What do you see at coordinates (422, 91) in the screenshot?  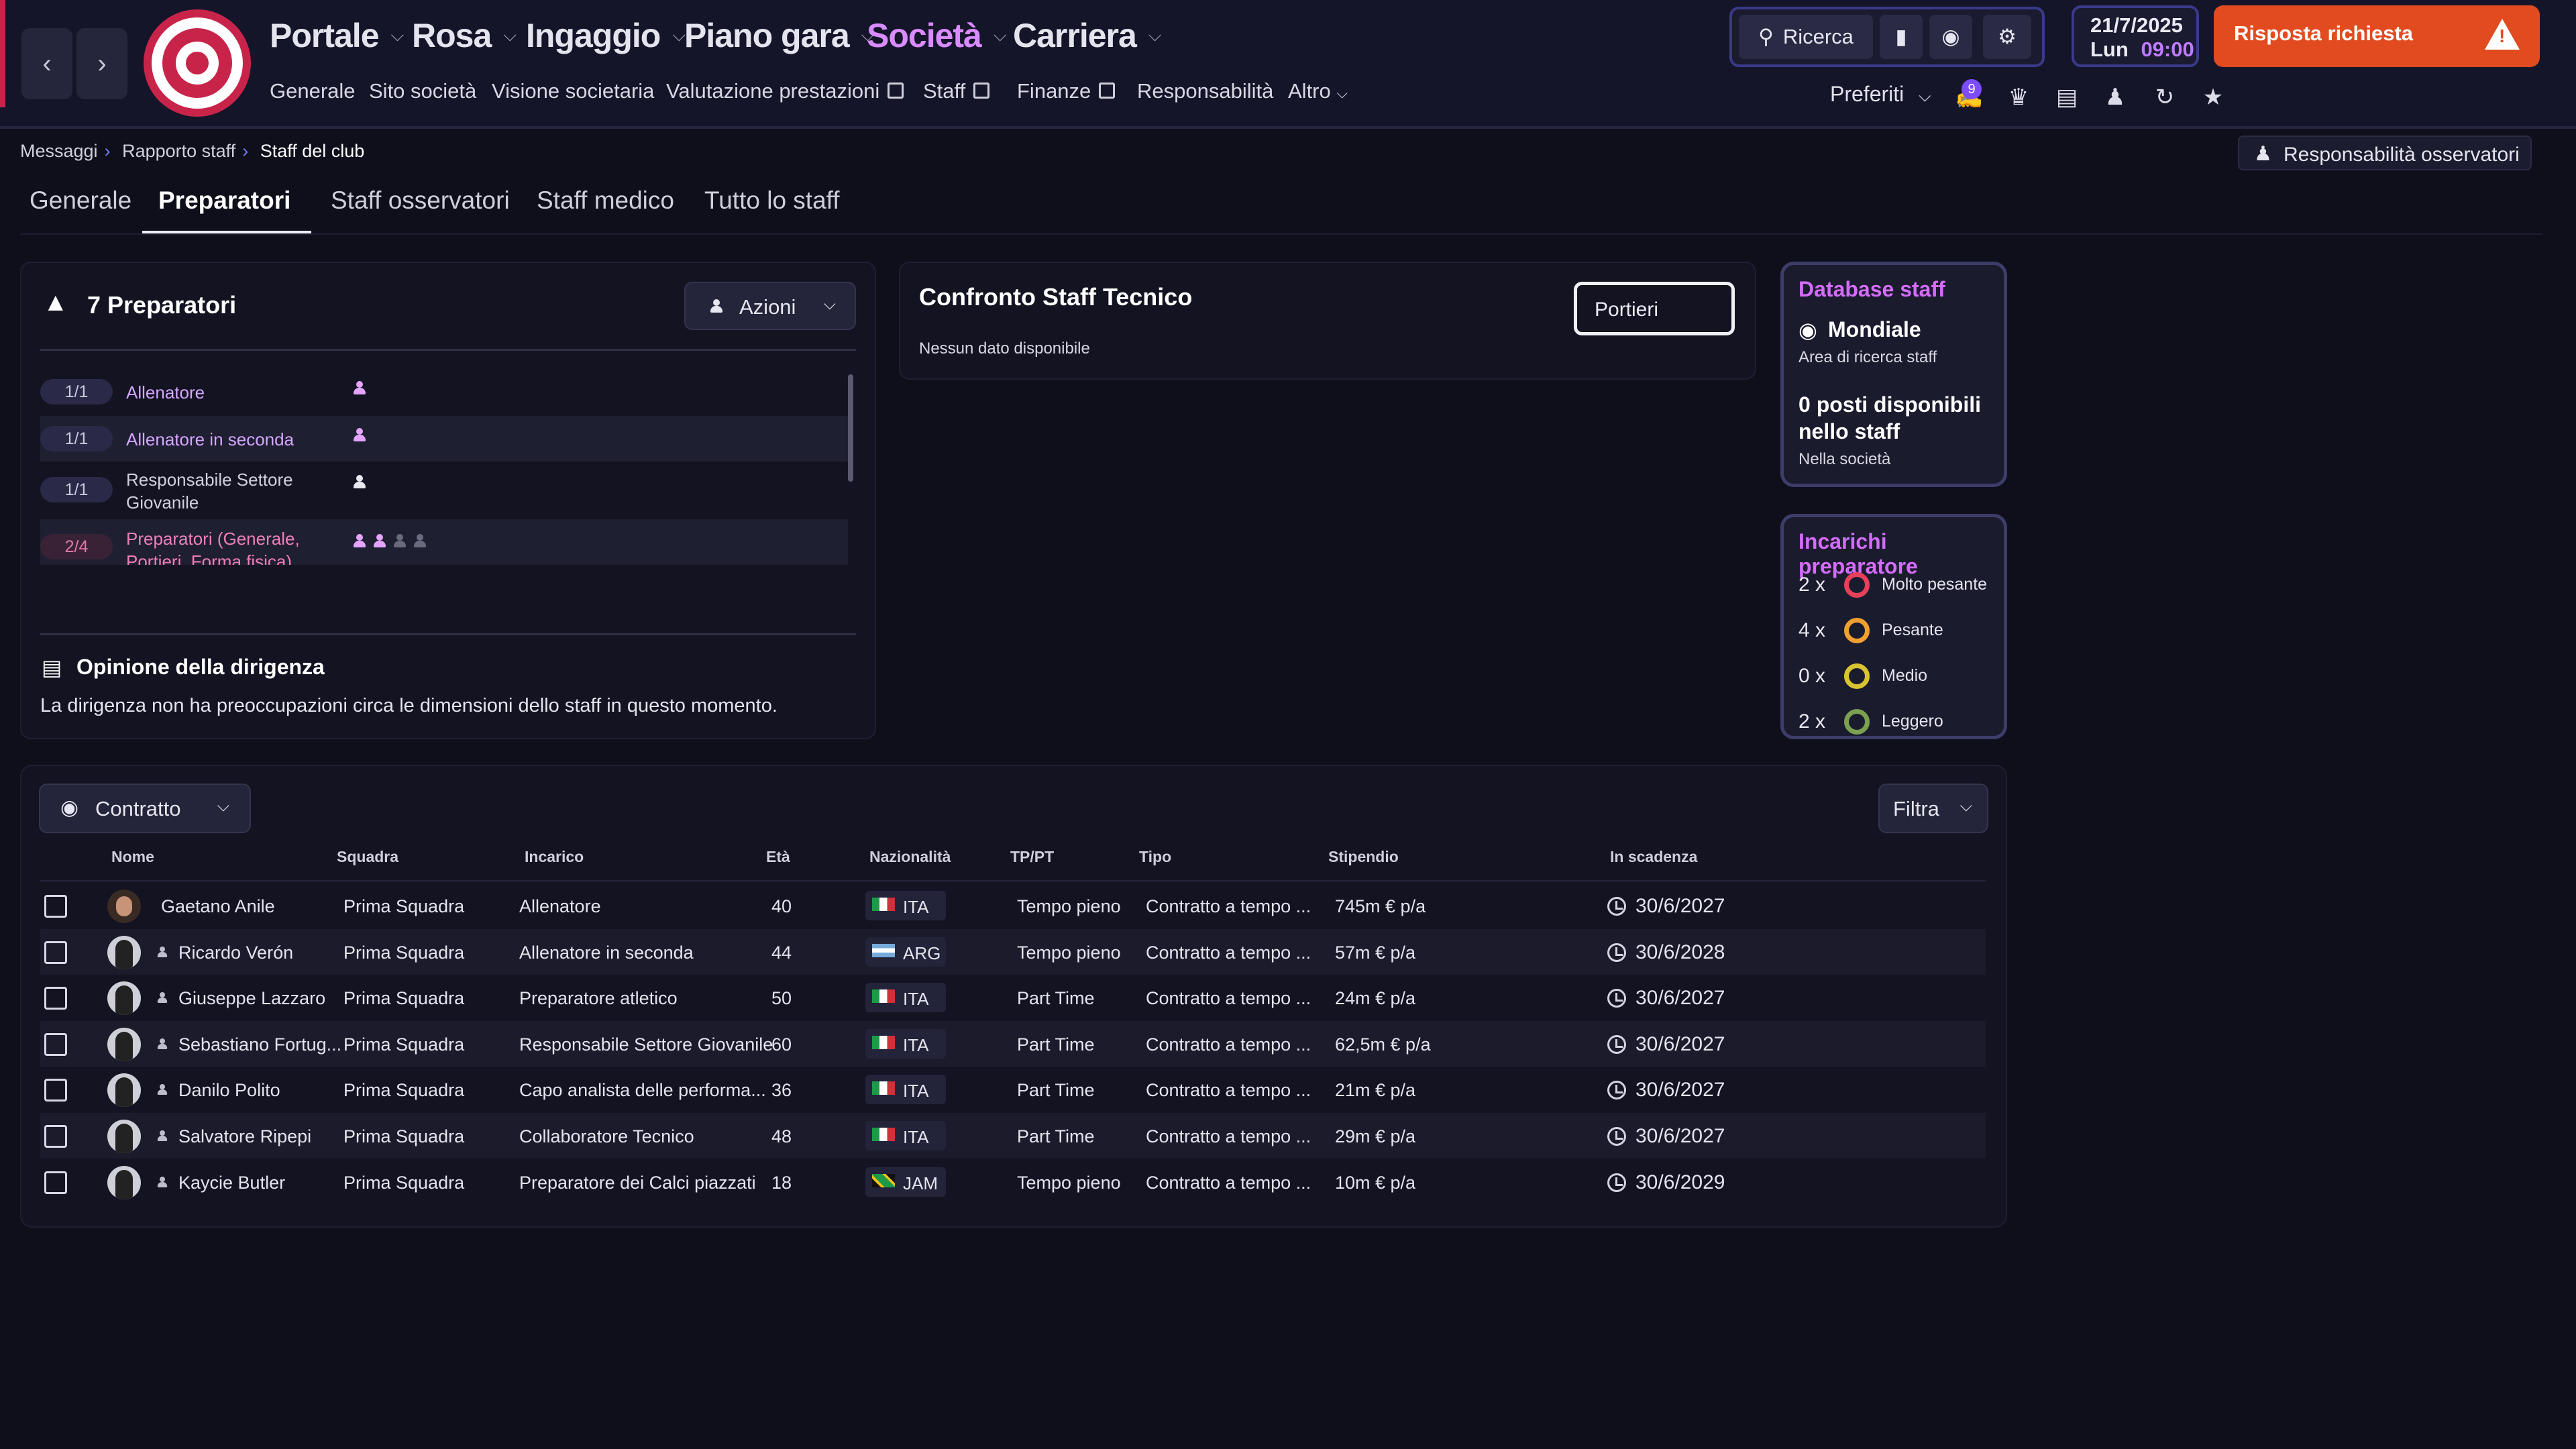 I see `subnav-sito-societa: Sito società` at bounding box center [422, 91].